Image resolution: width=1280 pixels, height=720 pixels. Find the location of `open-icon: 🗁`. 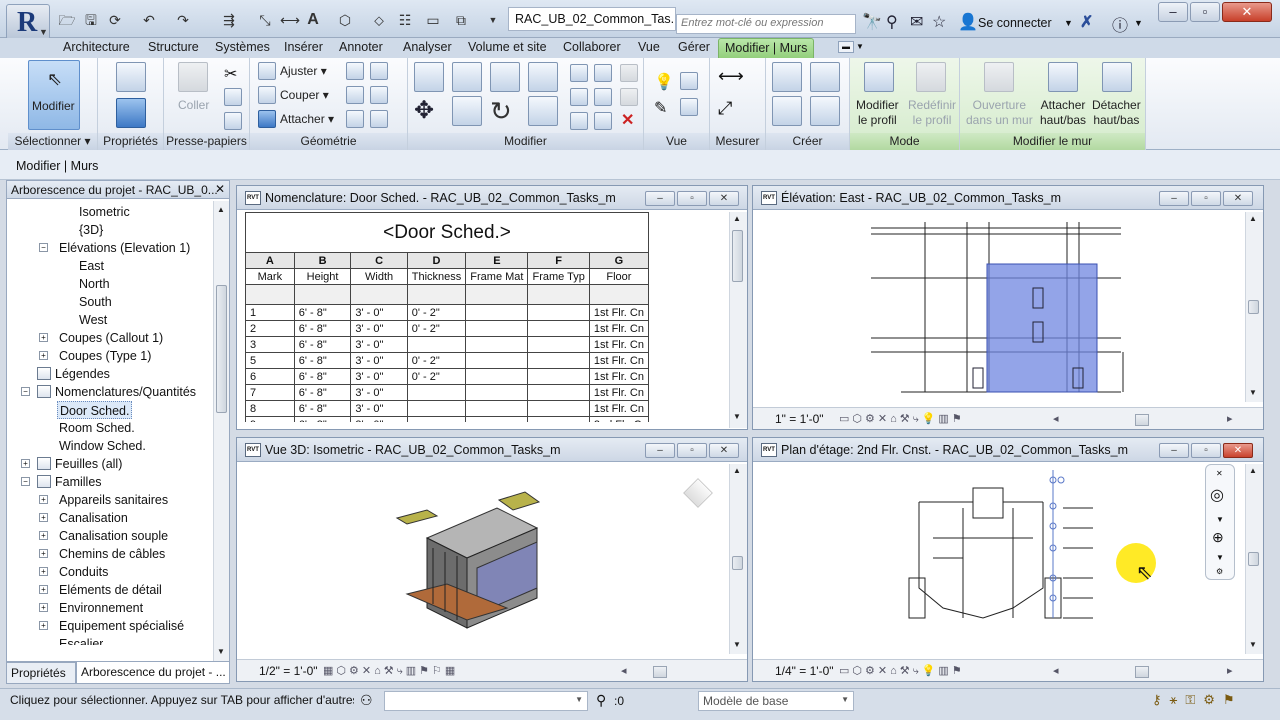

open-icon: 🗁 is located at coordinates (67, 20).